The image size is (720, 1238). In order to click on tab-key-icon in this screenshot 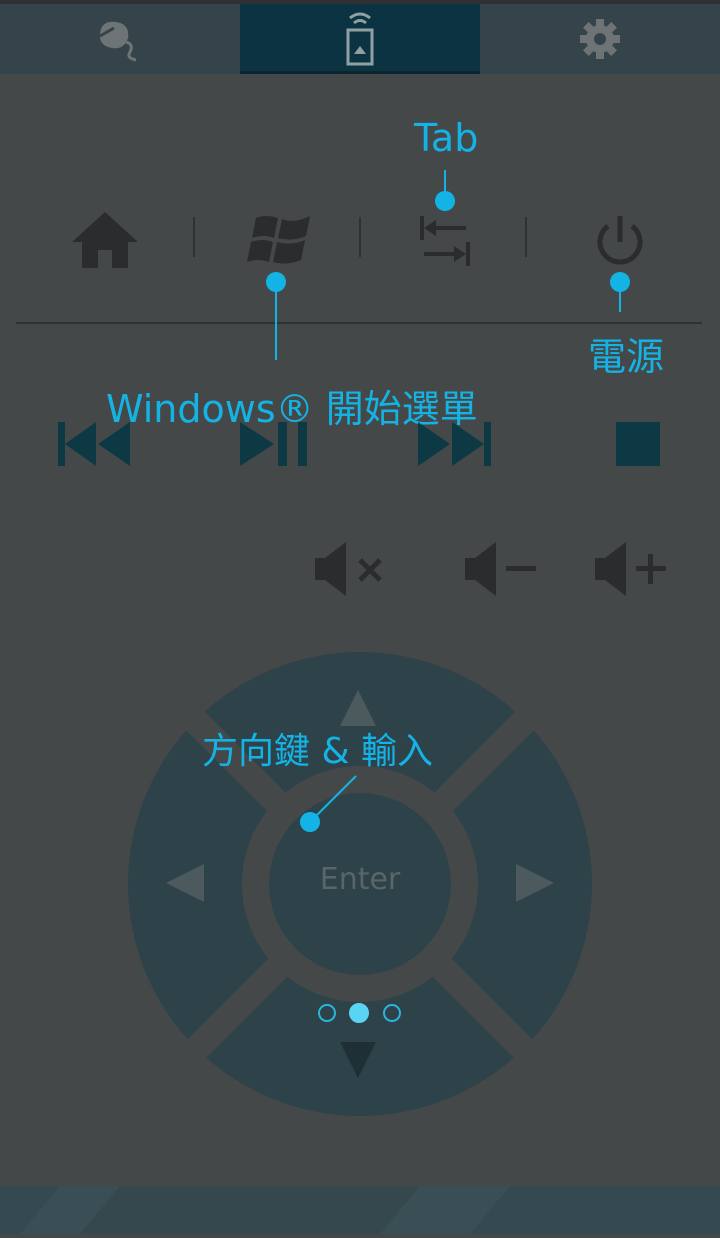, I will do `click(444, 241)`.